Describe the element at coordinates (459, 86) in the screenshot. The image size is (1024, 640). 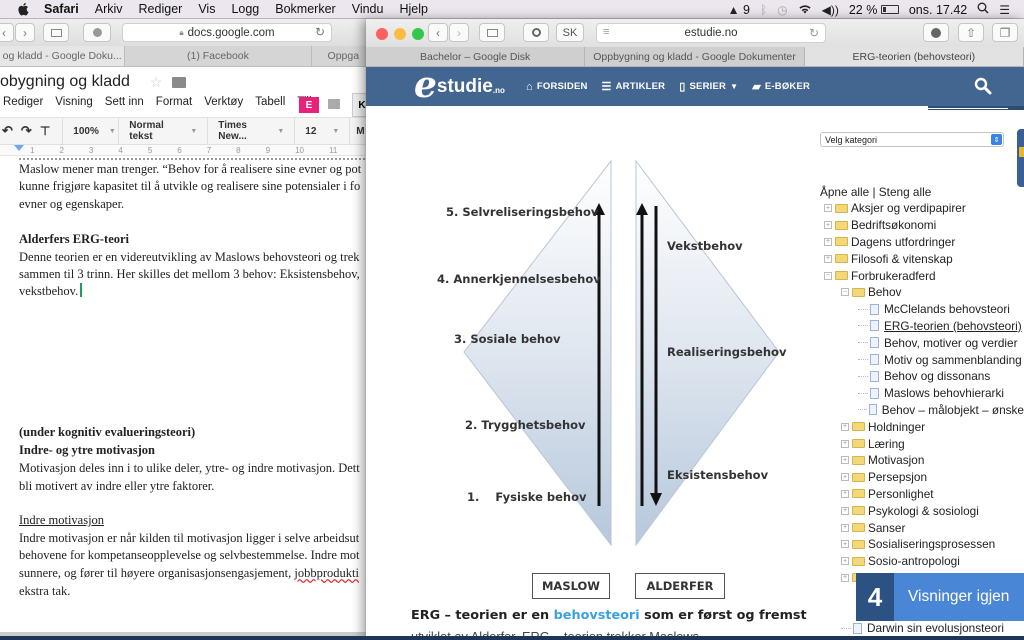
I see `site-logo: e studie .no` at that location.